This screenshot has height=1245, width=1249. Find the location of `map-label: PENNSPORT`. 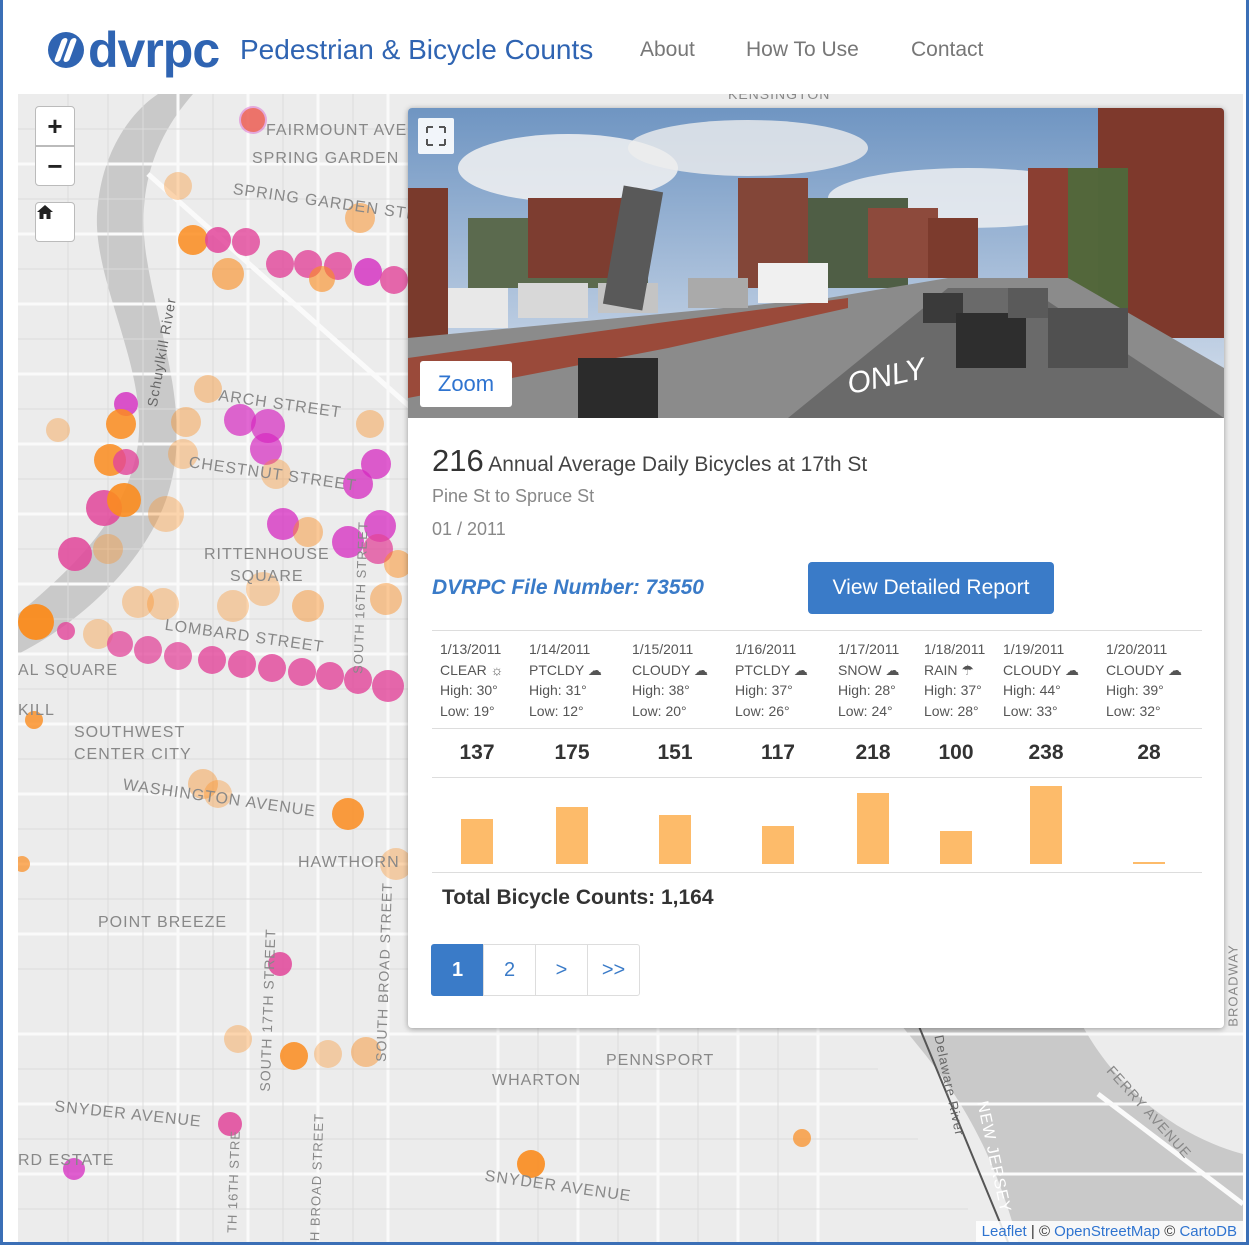

map-label: PENNSPORT is located at coordinates (660, 1060).